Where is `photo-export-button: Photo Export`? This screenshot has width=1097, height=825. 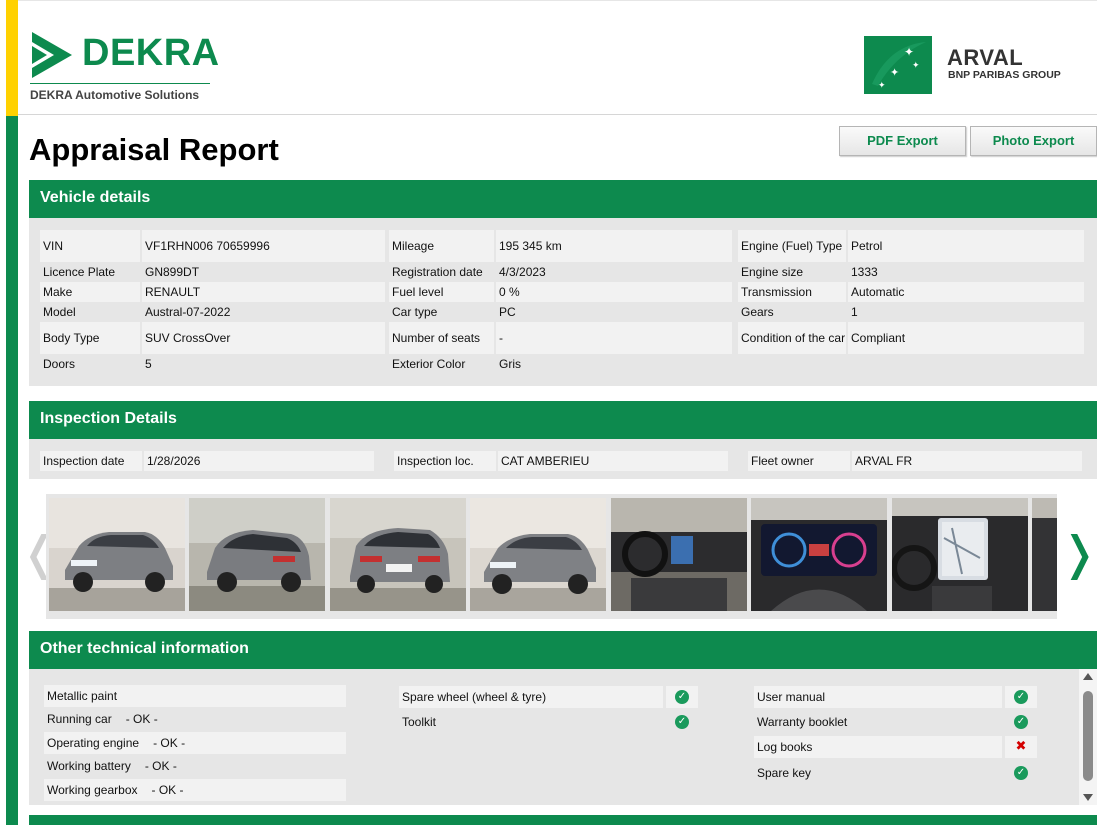 photo-export-button: Photo Export is located at coordinates (1033, 141).